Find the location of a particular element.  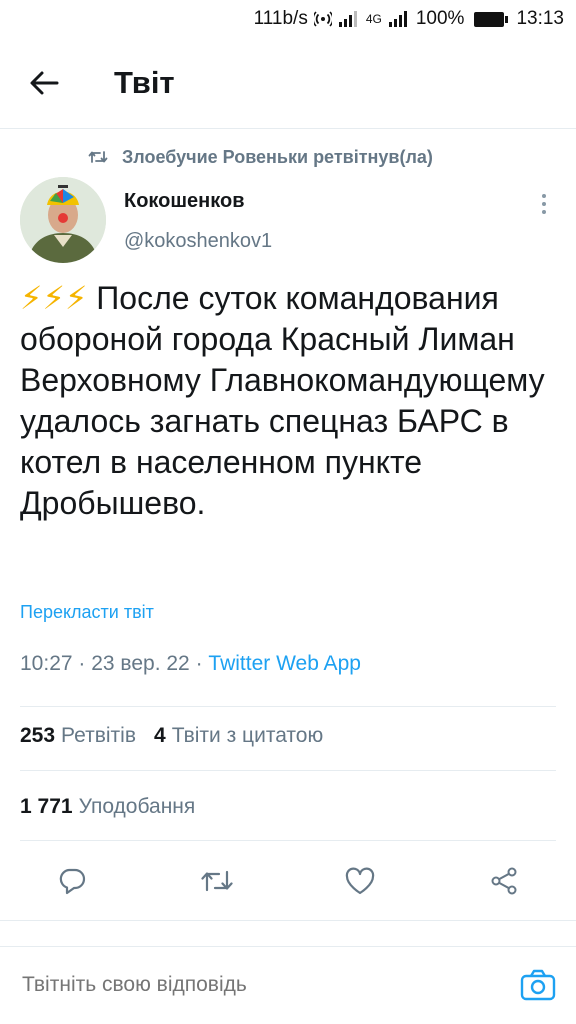

retweets-count: 253 is located at coordinates (38, 735).